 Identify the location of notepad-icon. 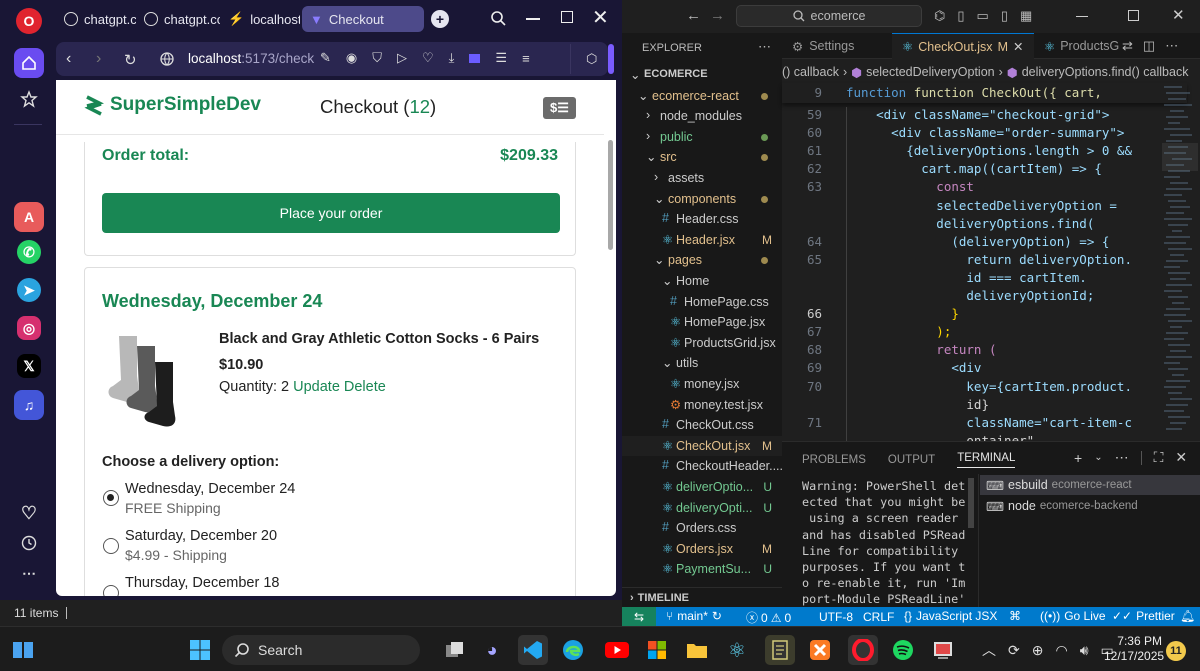
(780, 650).